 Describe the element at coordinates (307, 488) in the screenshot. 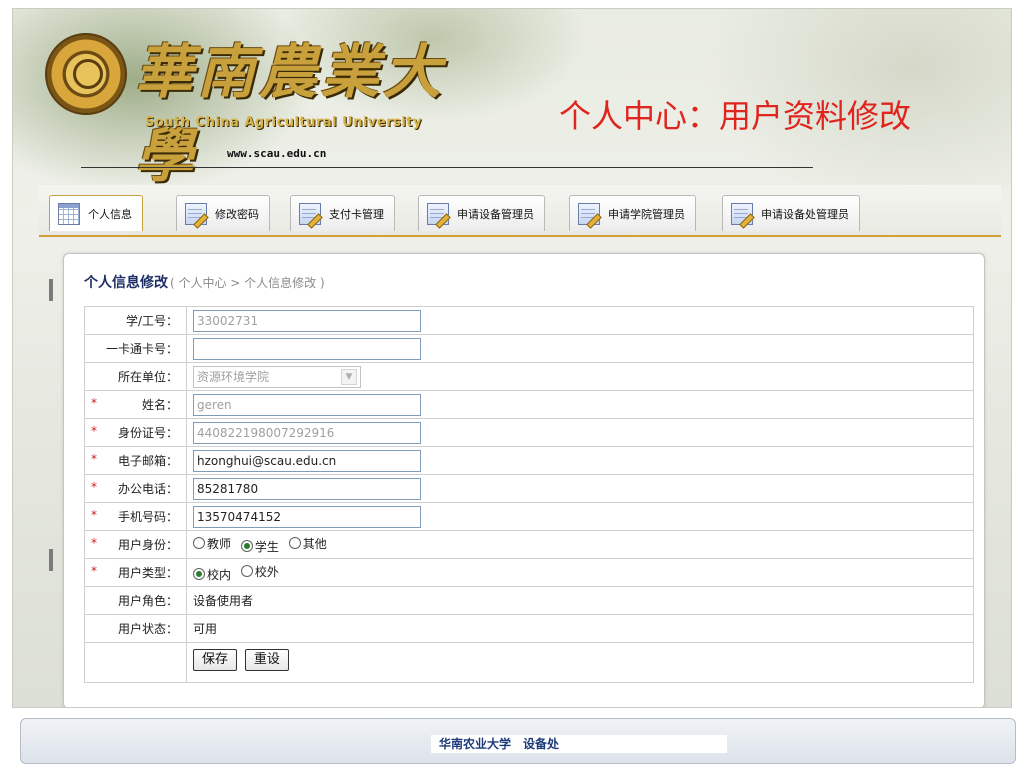

I see `office-phone-field` at that location.